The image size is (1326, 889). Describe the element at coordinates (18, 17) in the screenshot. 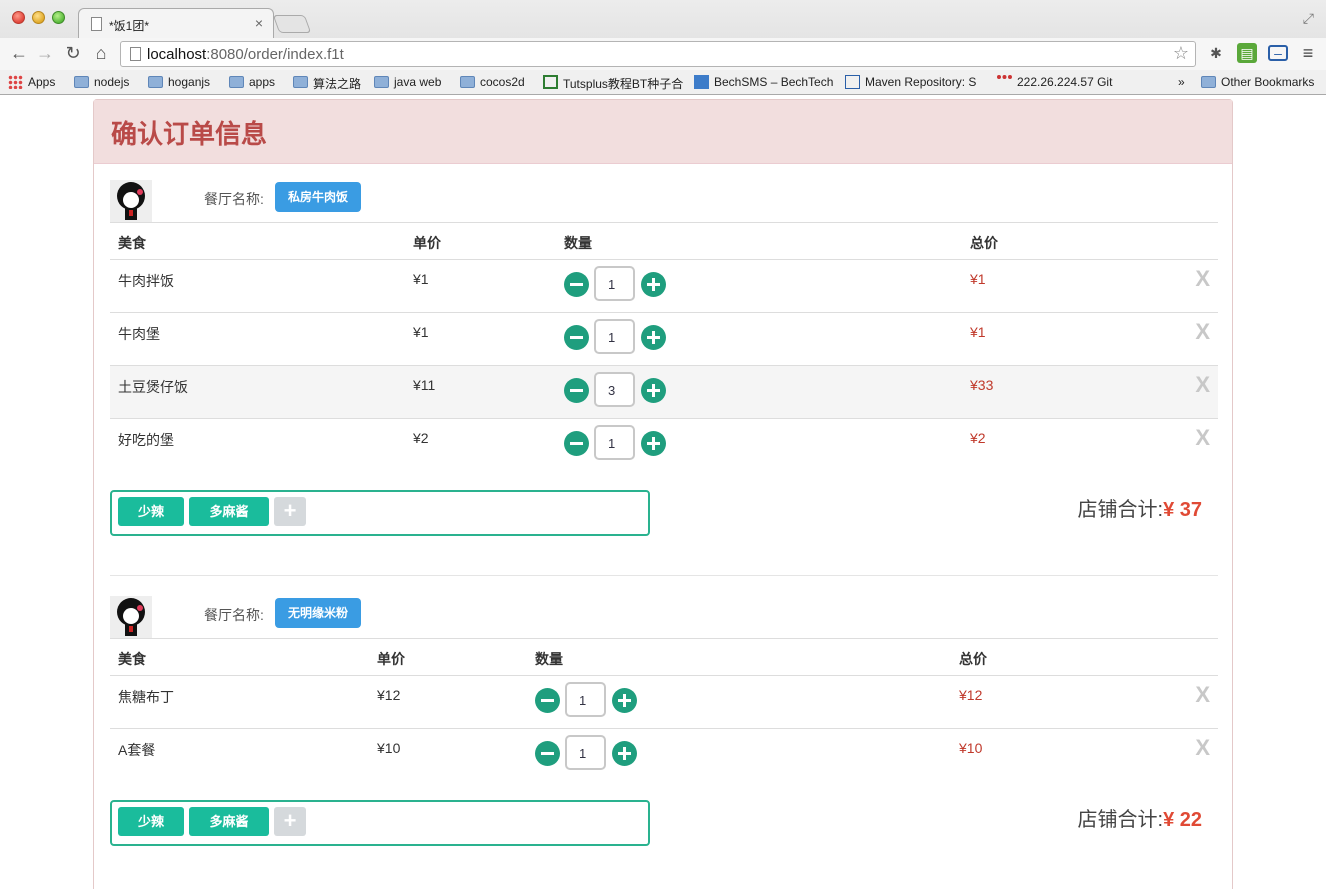

I see `close-window-button` at that location.